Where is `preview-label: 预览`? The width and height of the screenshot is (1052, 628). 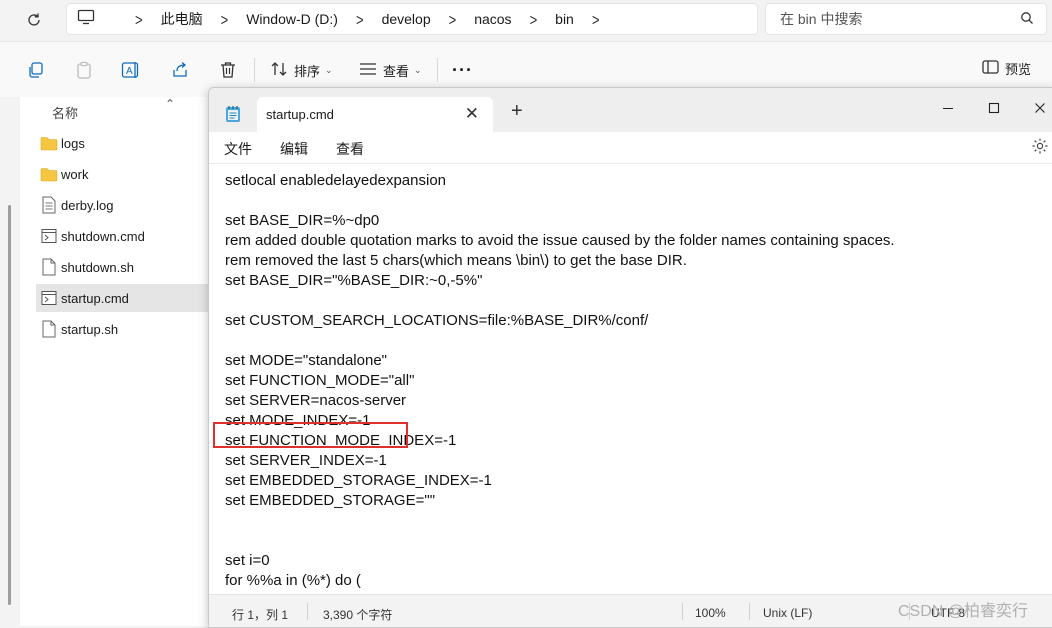 preview-label: 预览 is located at coordinates (1018, 69).